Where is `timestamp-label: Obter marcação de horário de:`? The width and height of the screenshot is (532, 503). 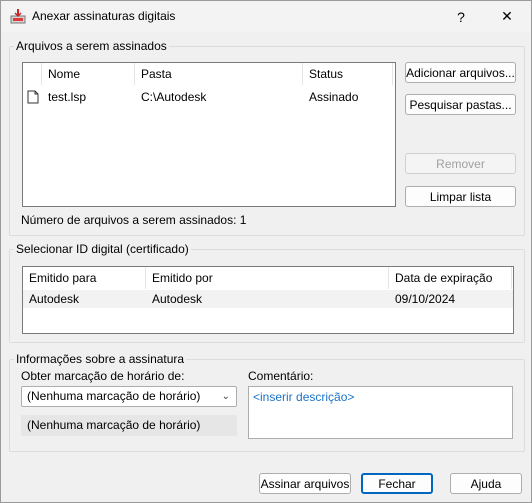 timestamp-label: Obter marcação de horário de: is located at coordinates (103, 376).